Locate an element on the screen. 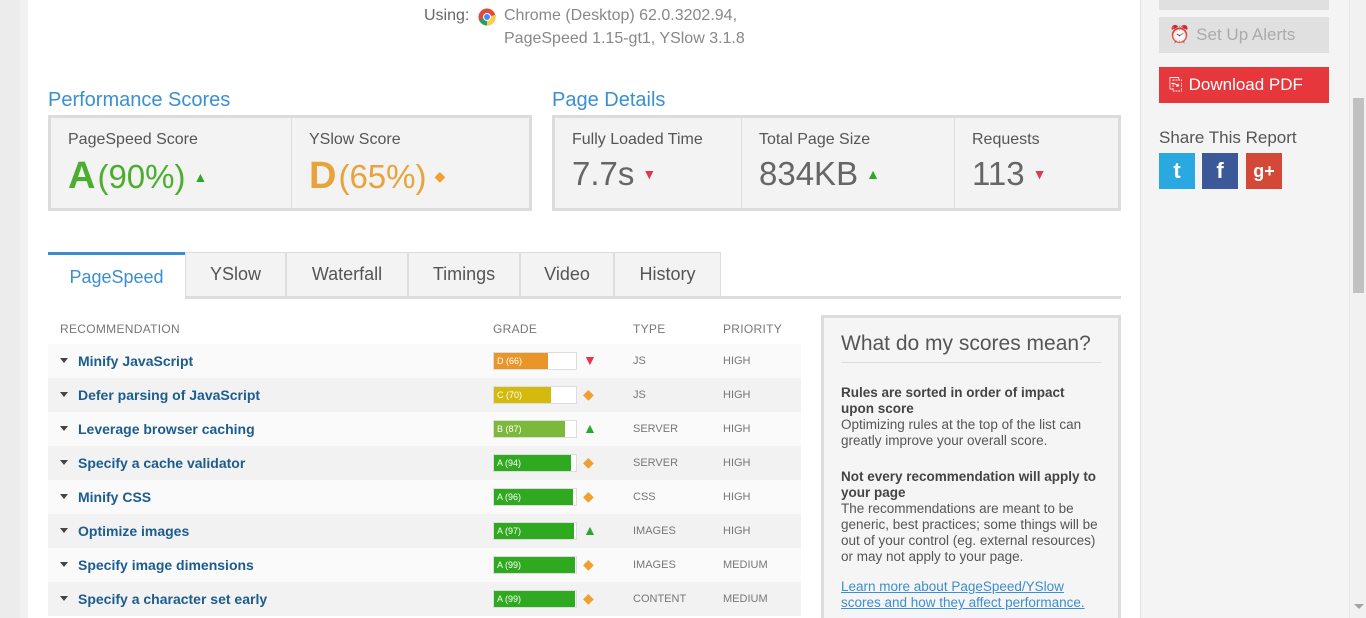  page-size-label: Total Page Size is located at coordinates (815, 139).